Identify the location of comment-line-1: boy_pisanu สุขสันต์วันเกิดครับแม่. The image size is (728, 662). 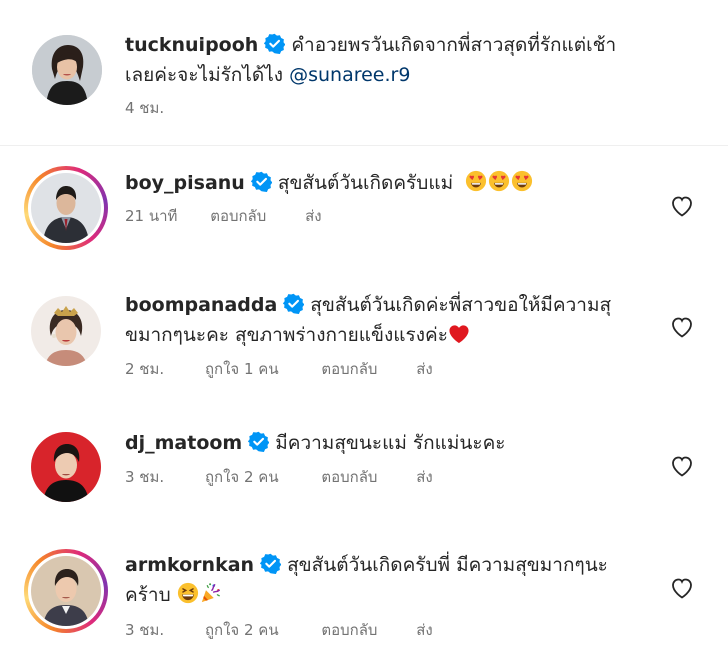
(385, 183).